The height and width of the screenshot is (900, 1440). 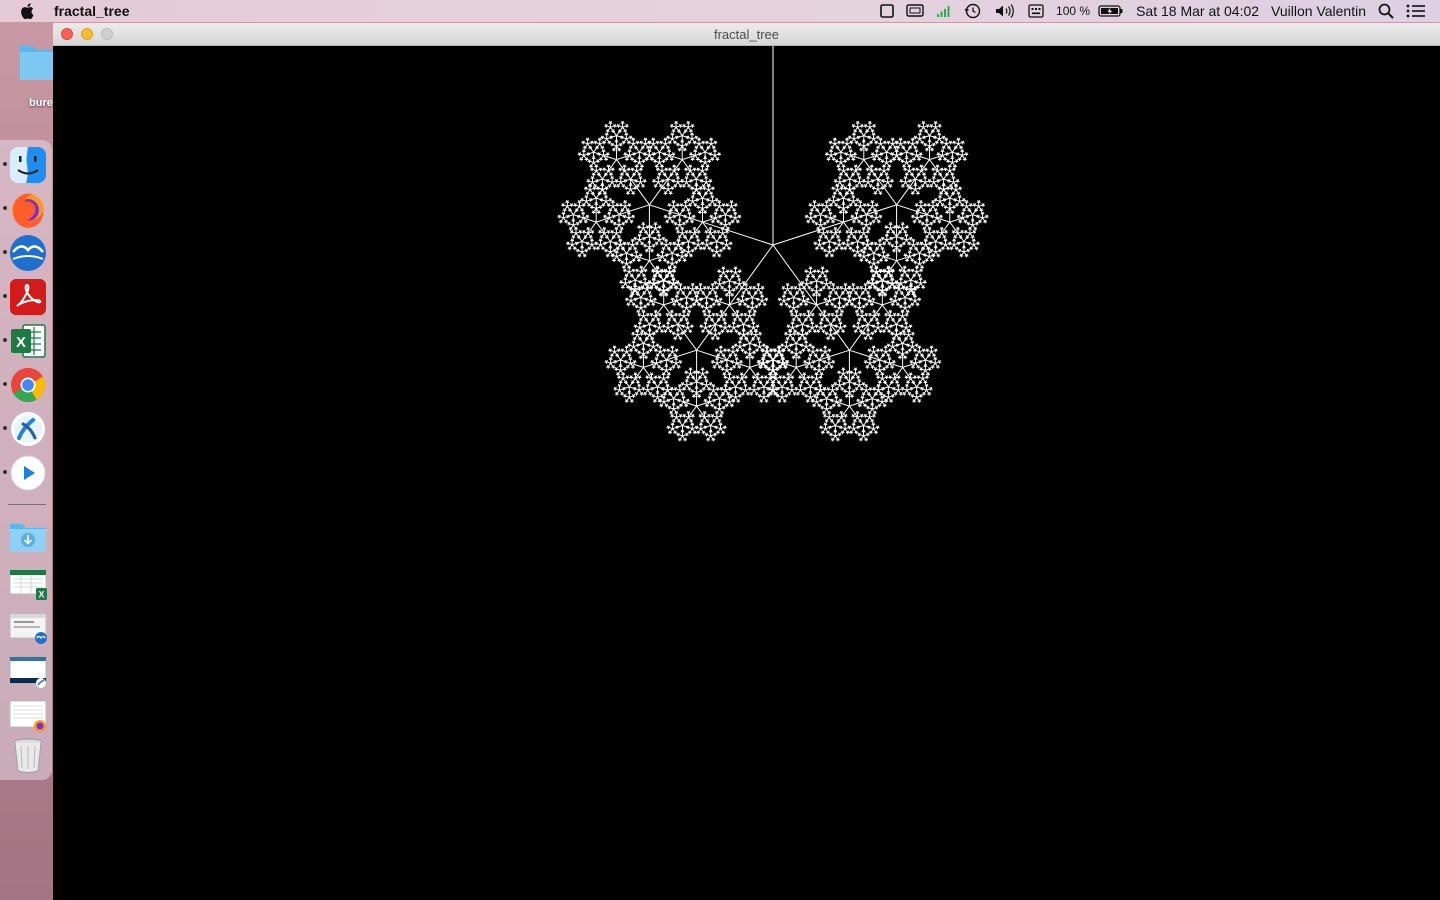 What do you see at coordinates (28, 429) in the screenshot?
I see `xcode-icon` at bounding box center [28, 429].